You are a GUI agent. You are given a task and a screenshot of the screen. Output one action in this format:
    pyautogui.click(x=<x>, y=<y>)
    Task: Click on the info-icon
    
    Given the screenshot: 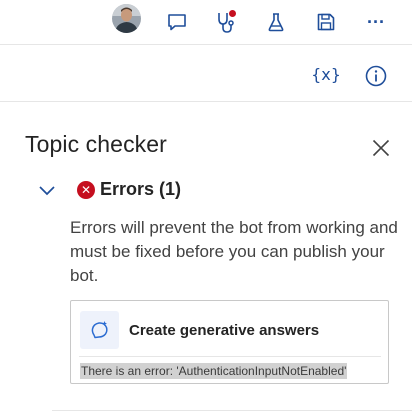 What is the action you would take?
    pyautogui.click(x=376, y=76)
    